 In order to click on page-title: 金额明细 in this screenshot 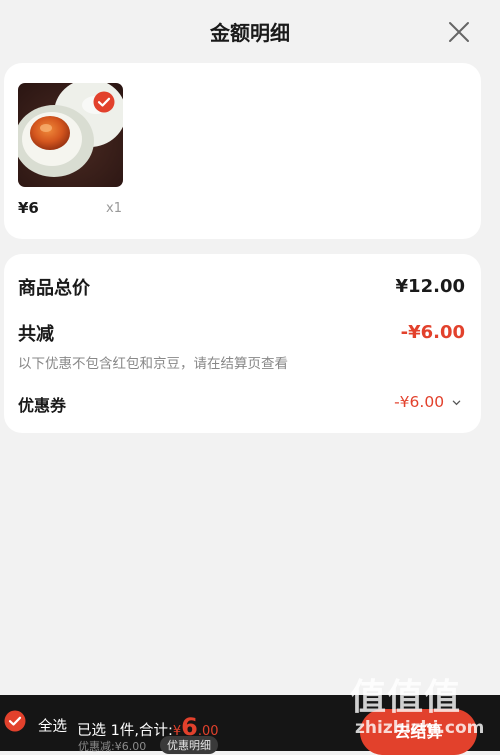, I will do `click(250, 33)`.